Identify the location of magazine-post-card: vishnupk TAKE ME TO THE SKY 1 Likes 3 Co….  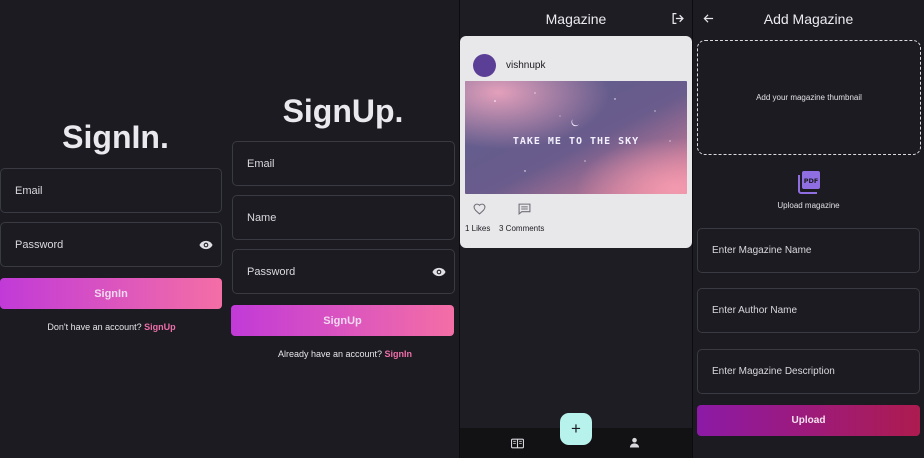
(576, 142).